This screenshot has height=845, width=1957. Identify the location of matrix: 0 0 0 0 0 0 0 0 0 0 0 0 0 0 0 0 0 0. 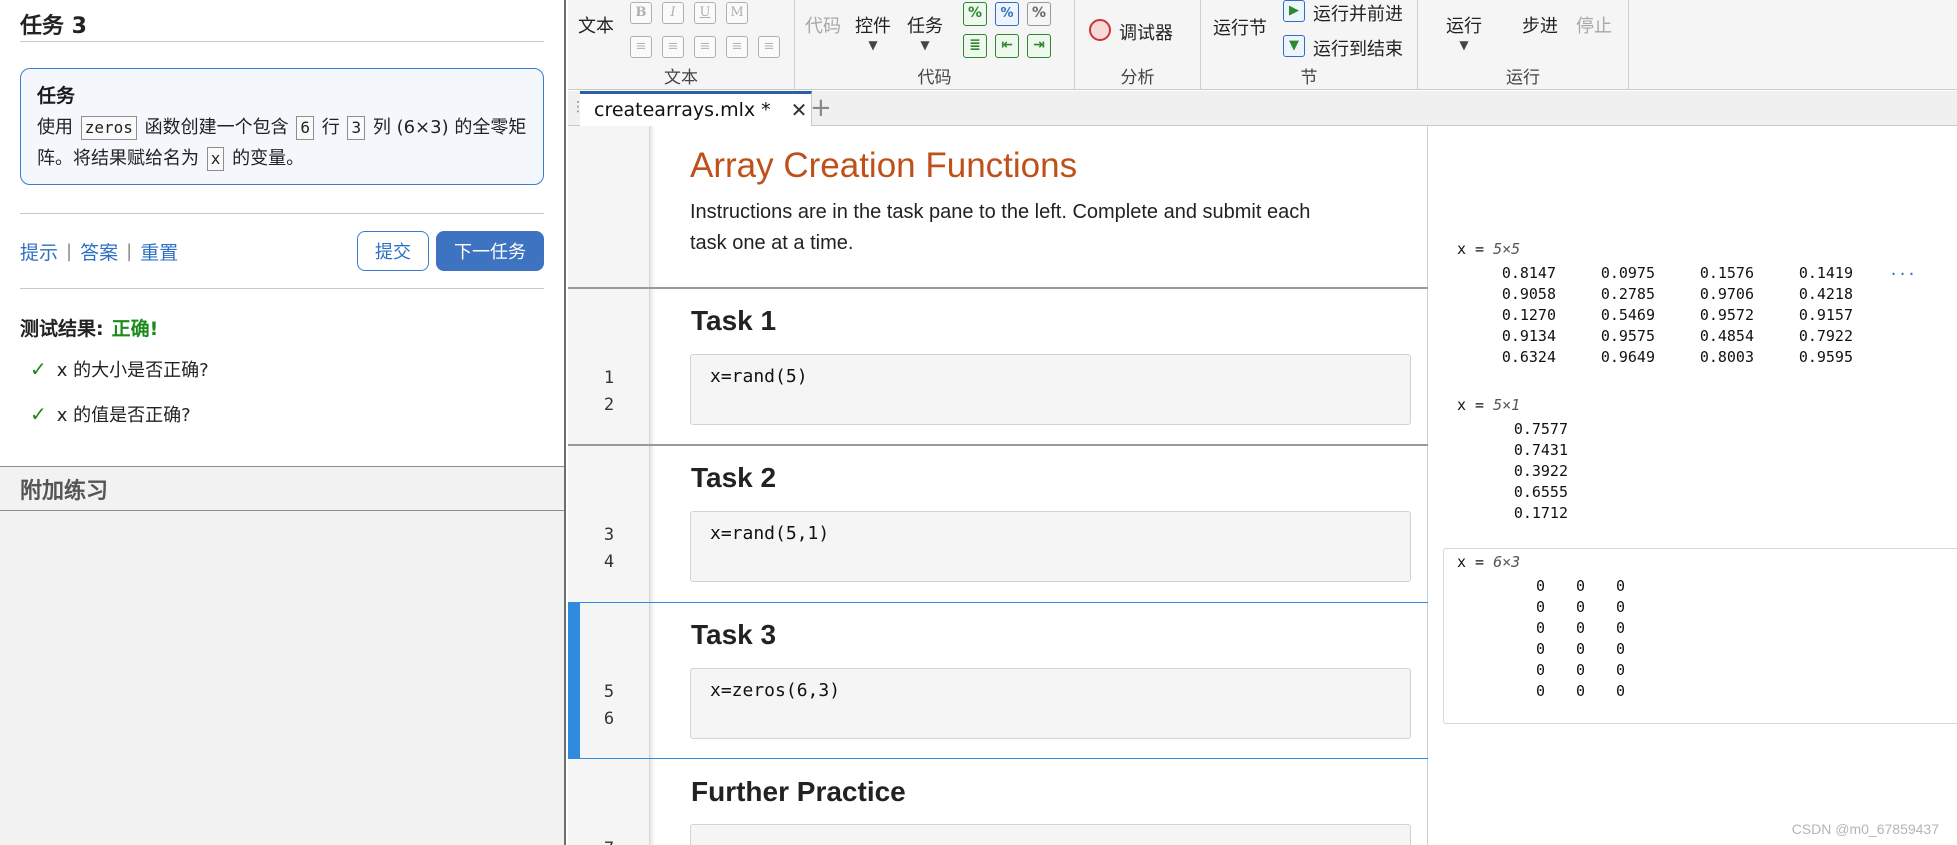
(1565, 639).